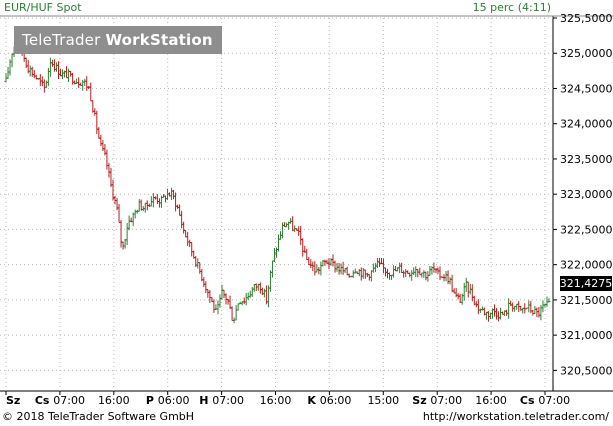 The width and height of the screenshot is (613, 426). I want to click on x-tick-label: H 07:00, so click(221, 400).